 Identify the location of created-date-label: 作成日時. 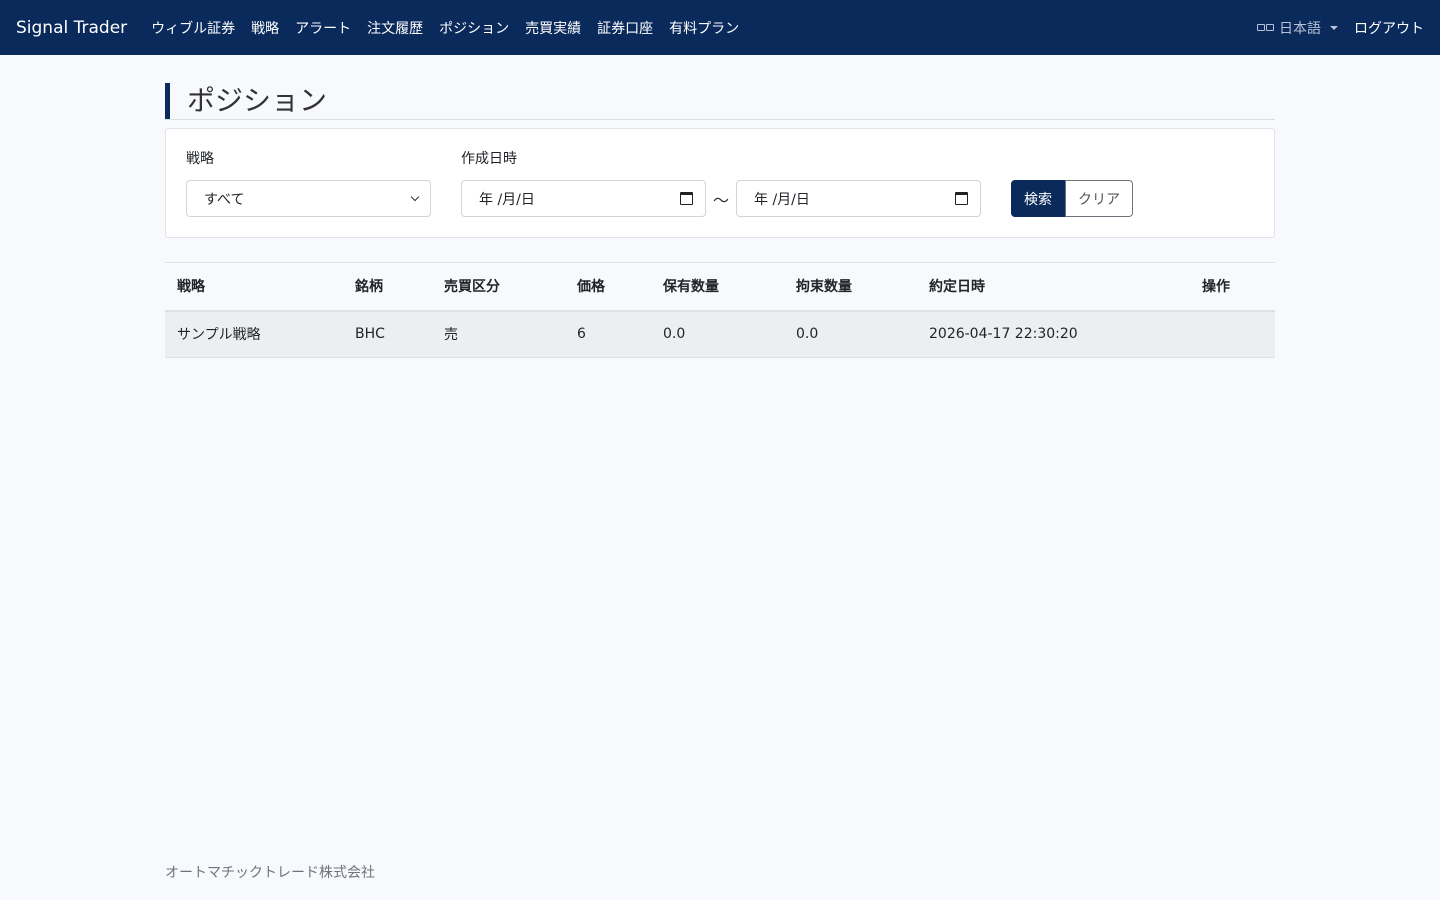
(489, 159).